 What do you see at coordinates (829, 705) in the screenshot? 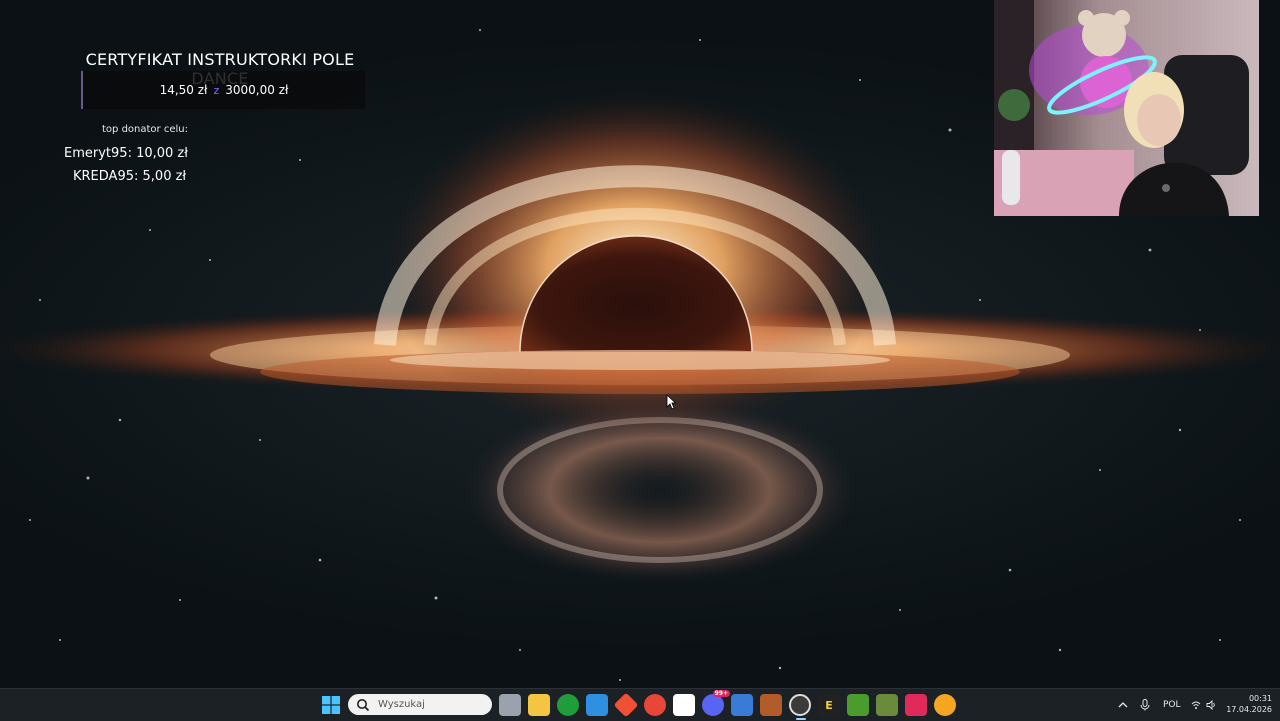
I see `epic-games-icon: E` at bounding box center [829, 705].